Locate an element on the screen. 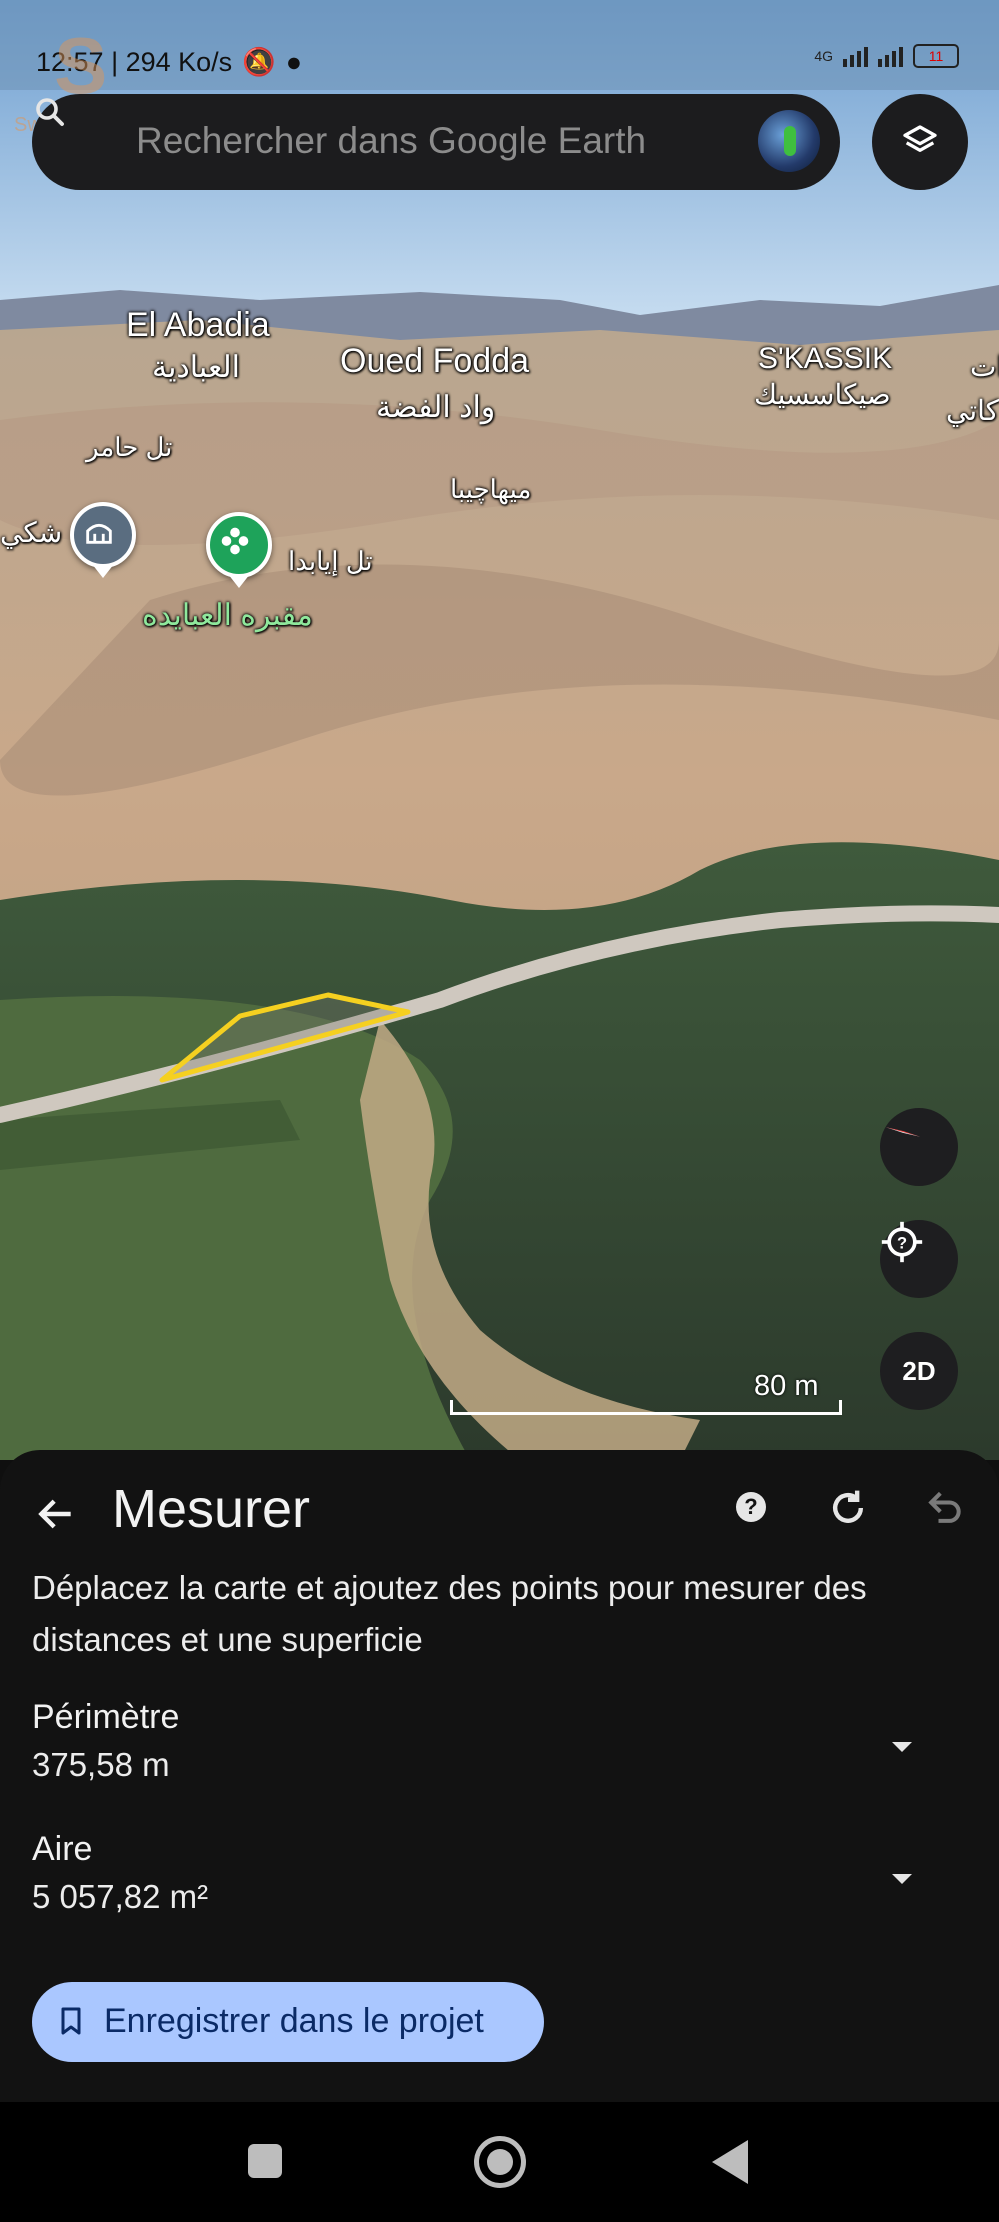  place-skassik: S'KASSIK is located at coordinates (825, 359).